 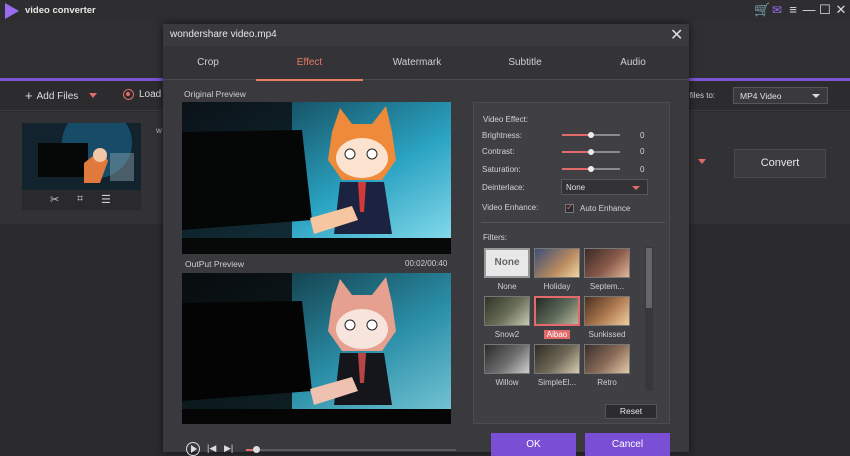 What do you see at coordinates (351, 450) in the screenshot?
I see `seek-bar` at bounding box center [351, 450].